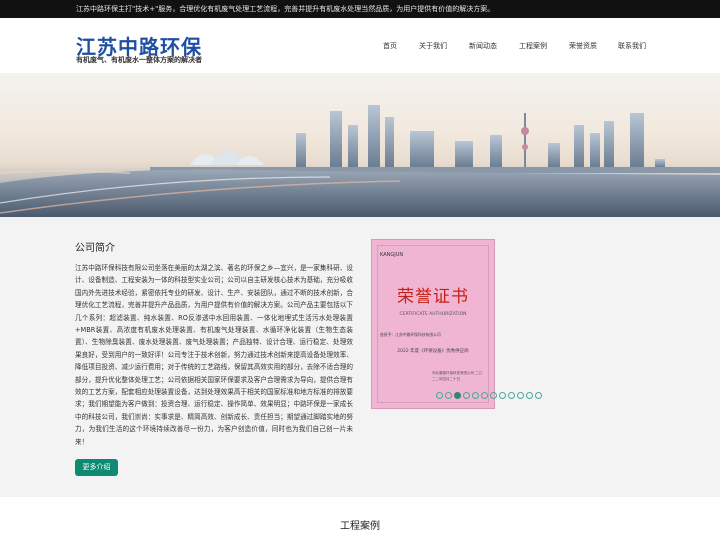  Describe the element at coordinates (433, 351) in the screenshot. I see `certificate-award: 2022 年度《环保设备》优秀供应商` at that location.